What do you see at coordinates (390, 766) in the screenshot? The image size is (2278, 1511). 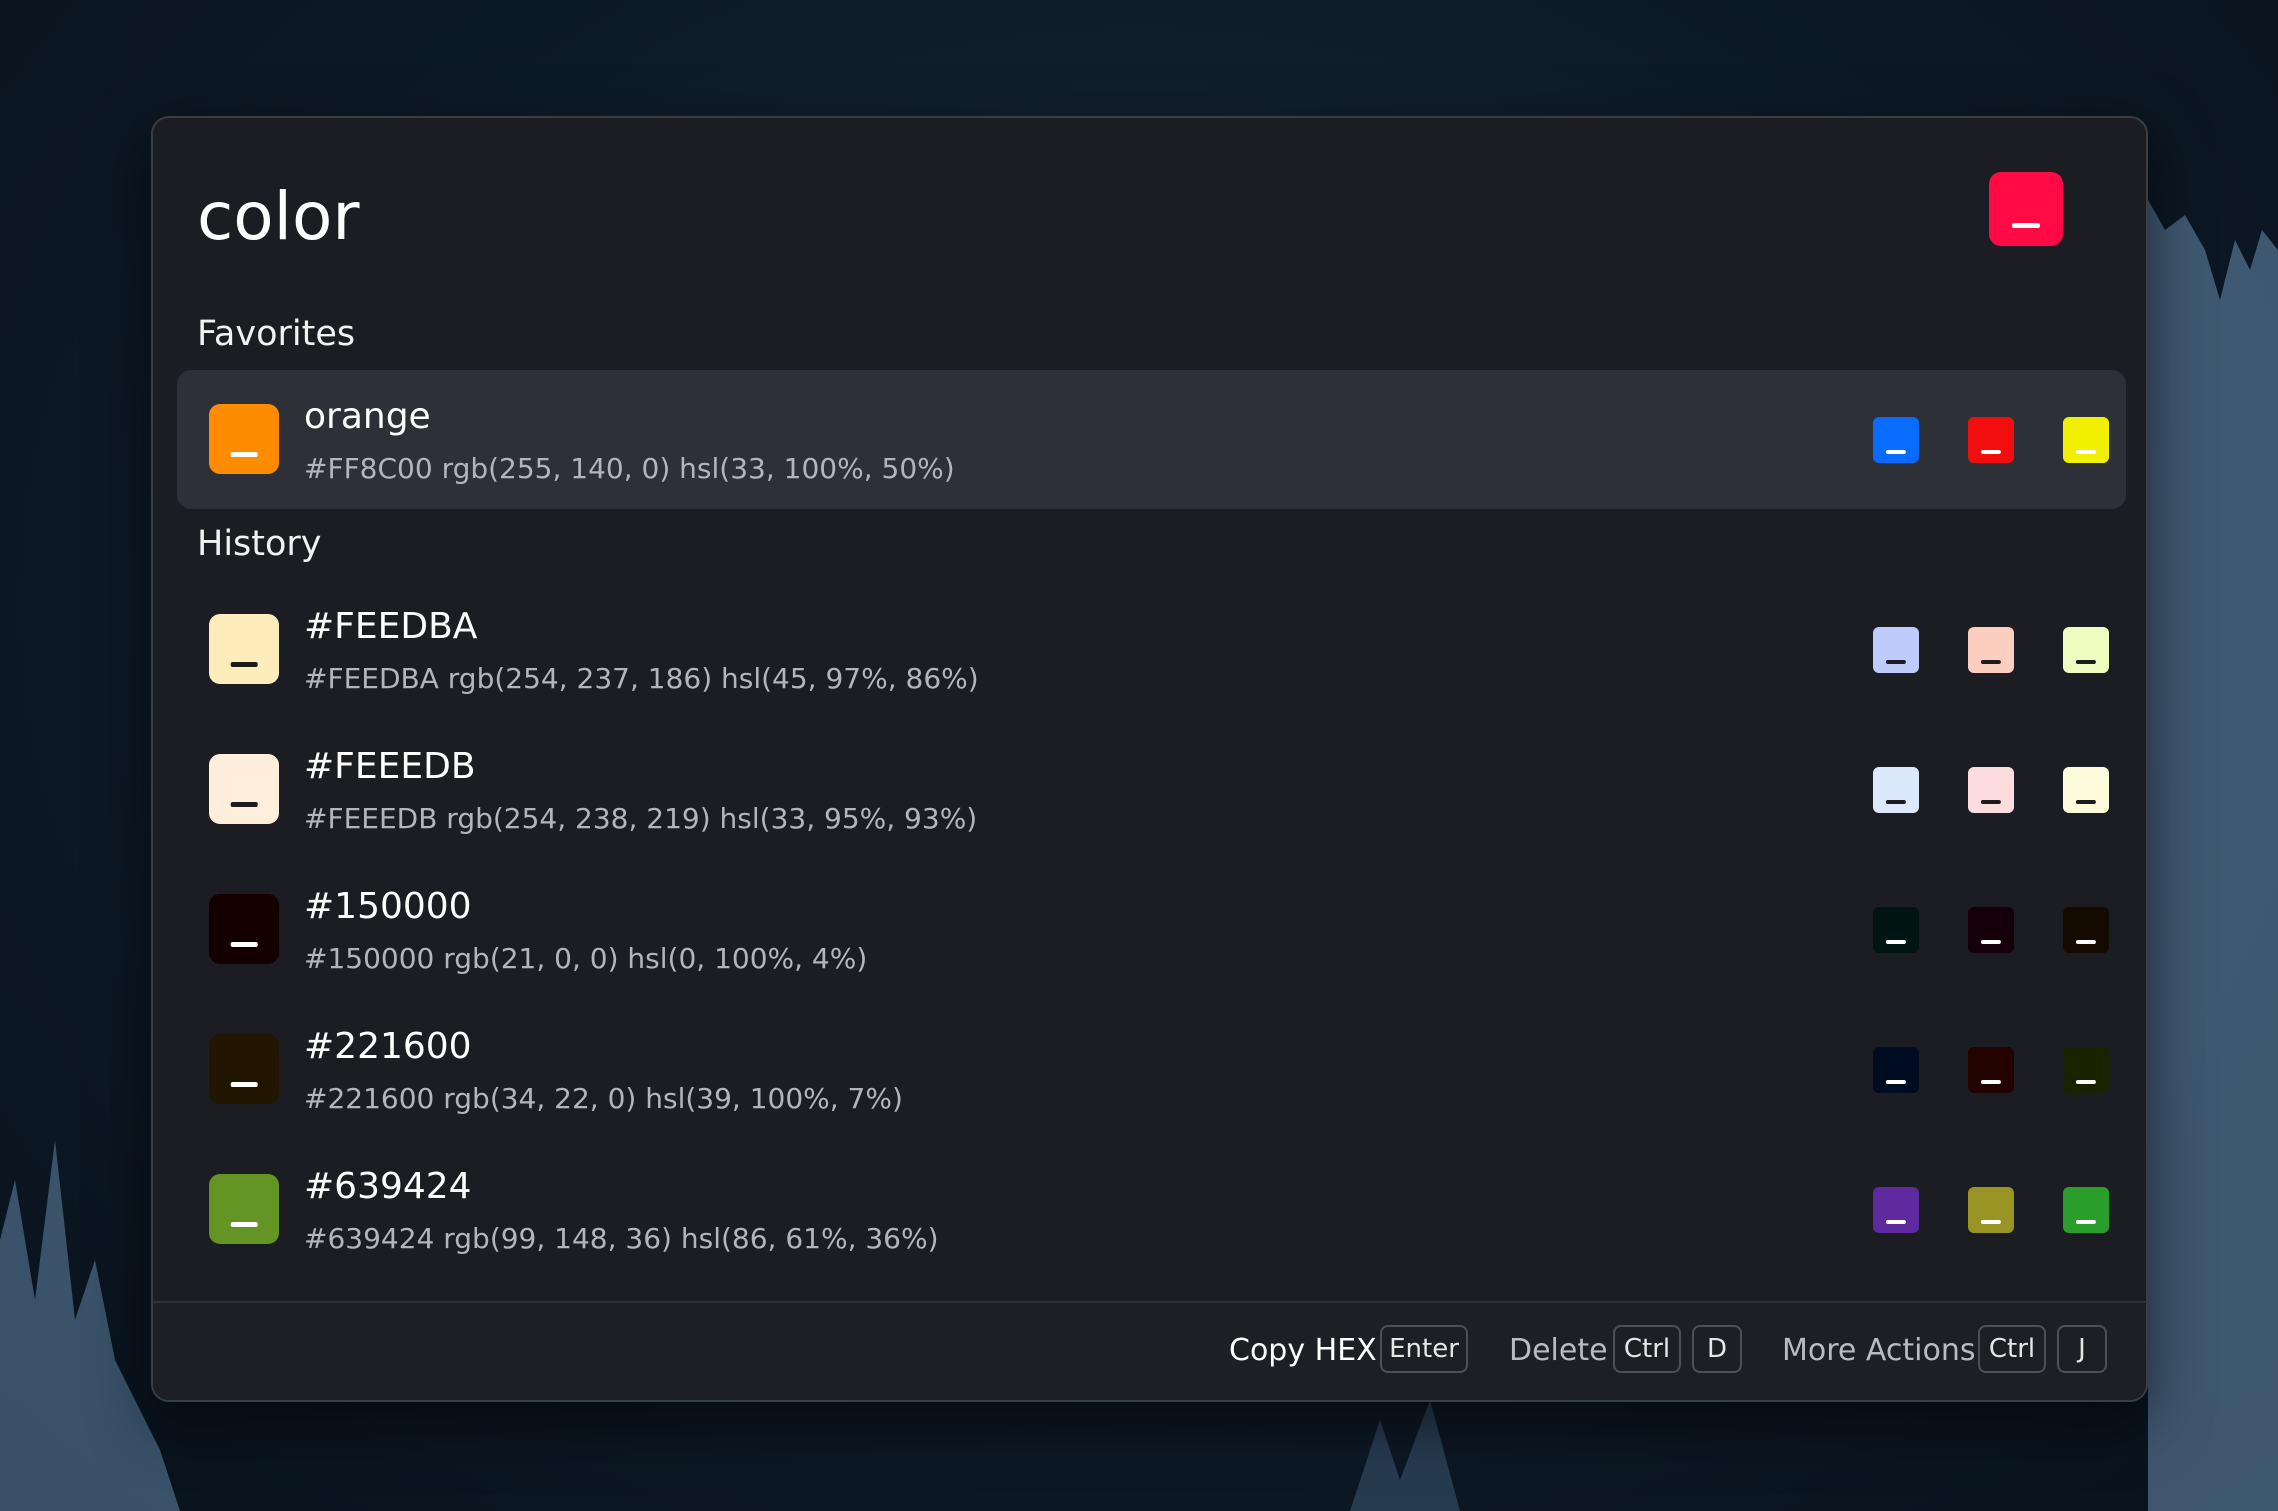 I see `color-name: #FEEEDB` at bounding box center [390, 766].